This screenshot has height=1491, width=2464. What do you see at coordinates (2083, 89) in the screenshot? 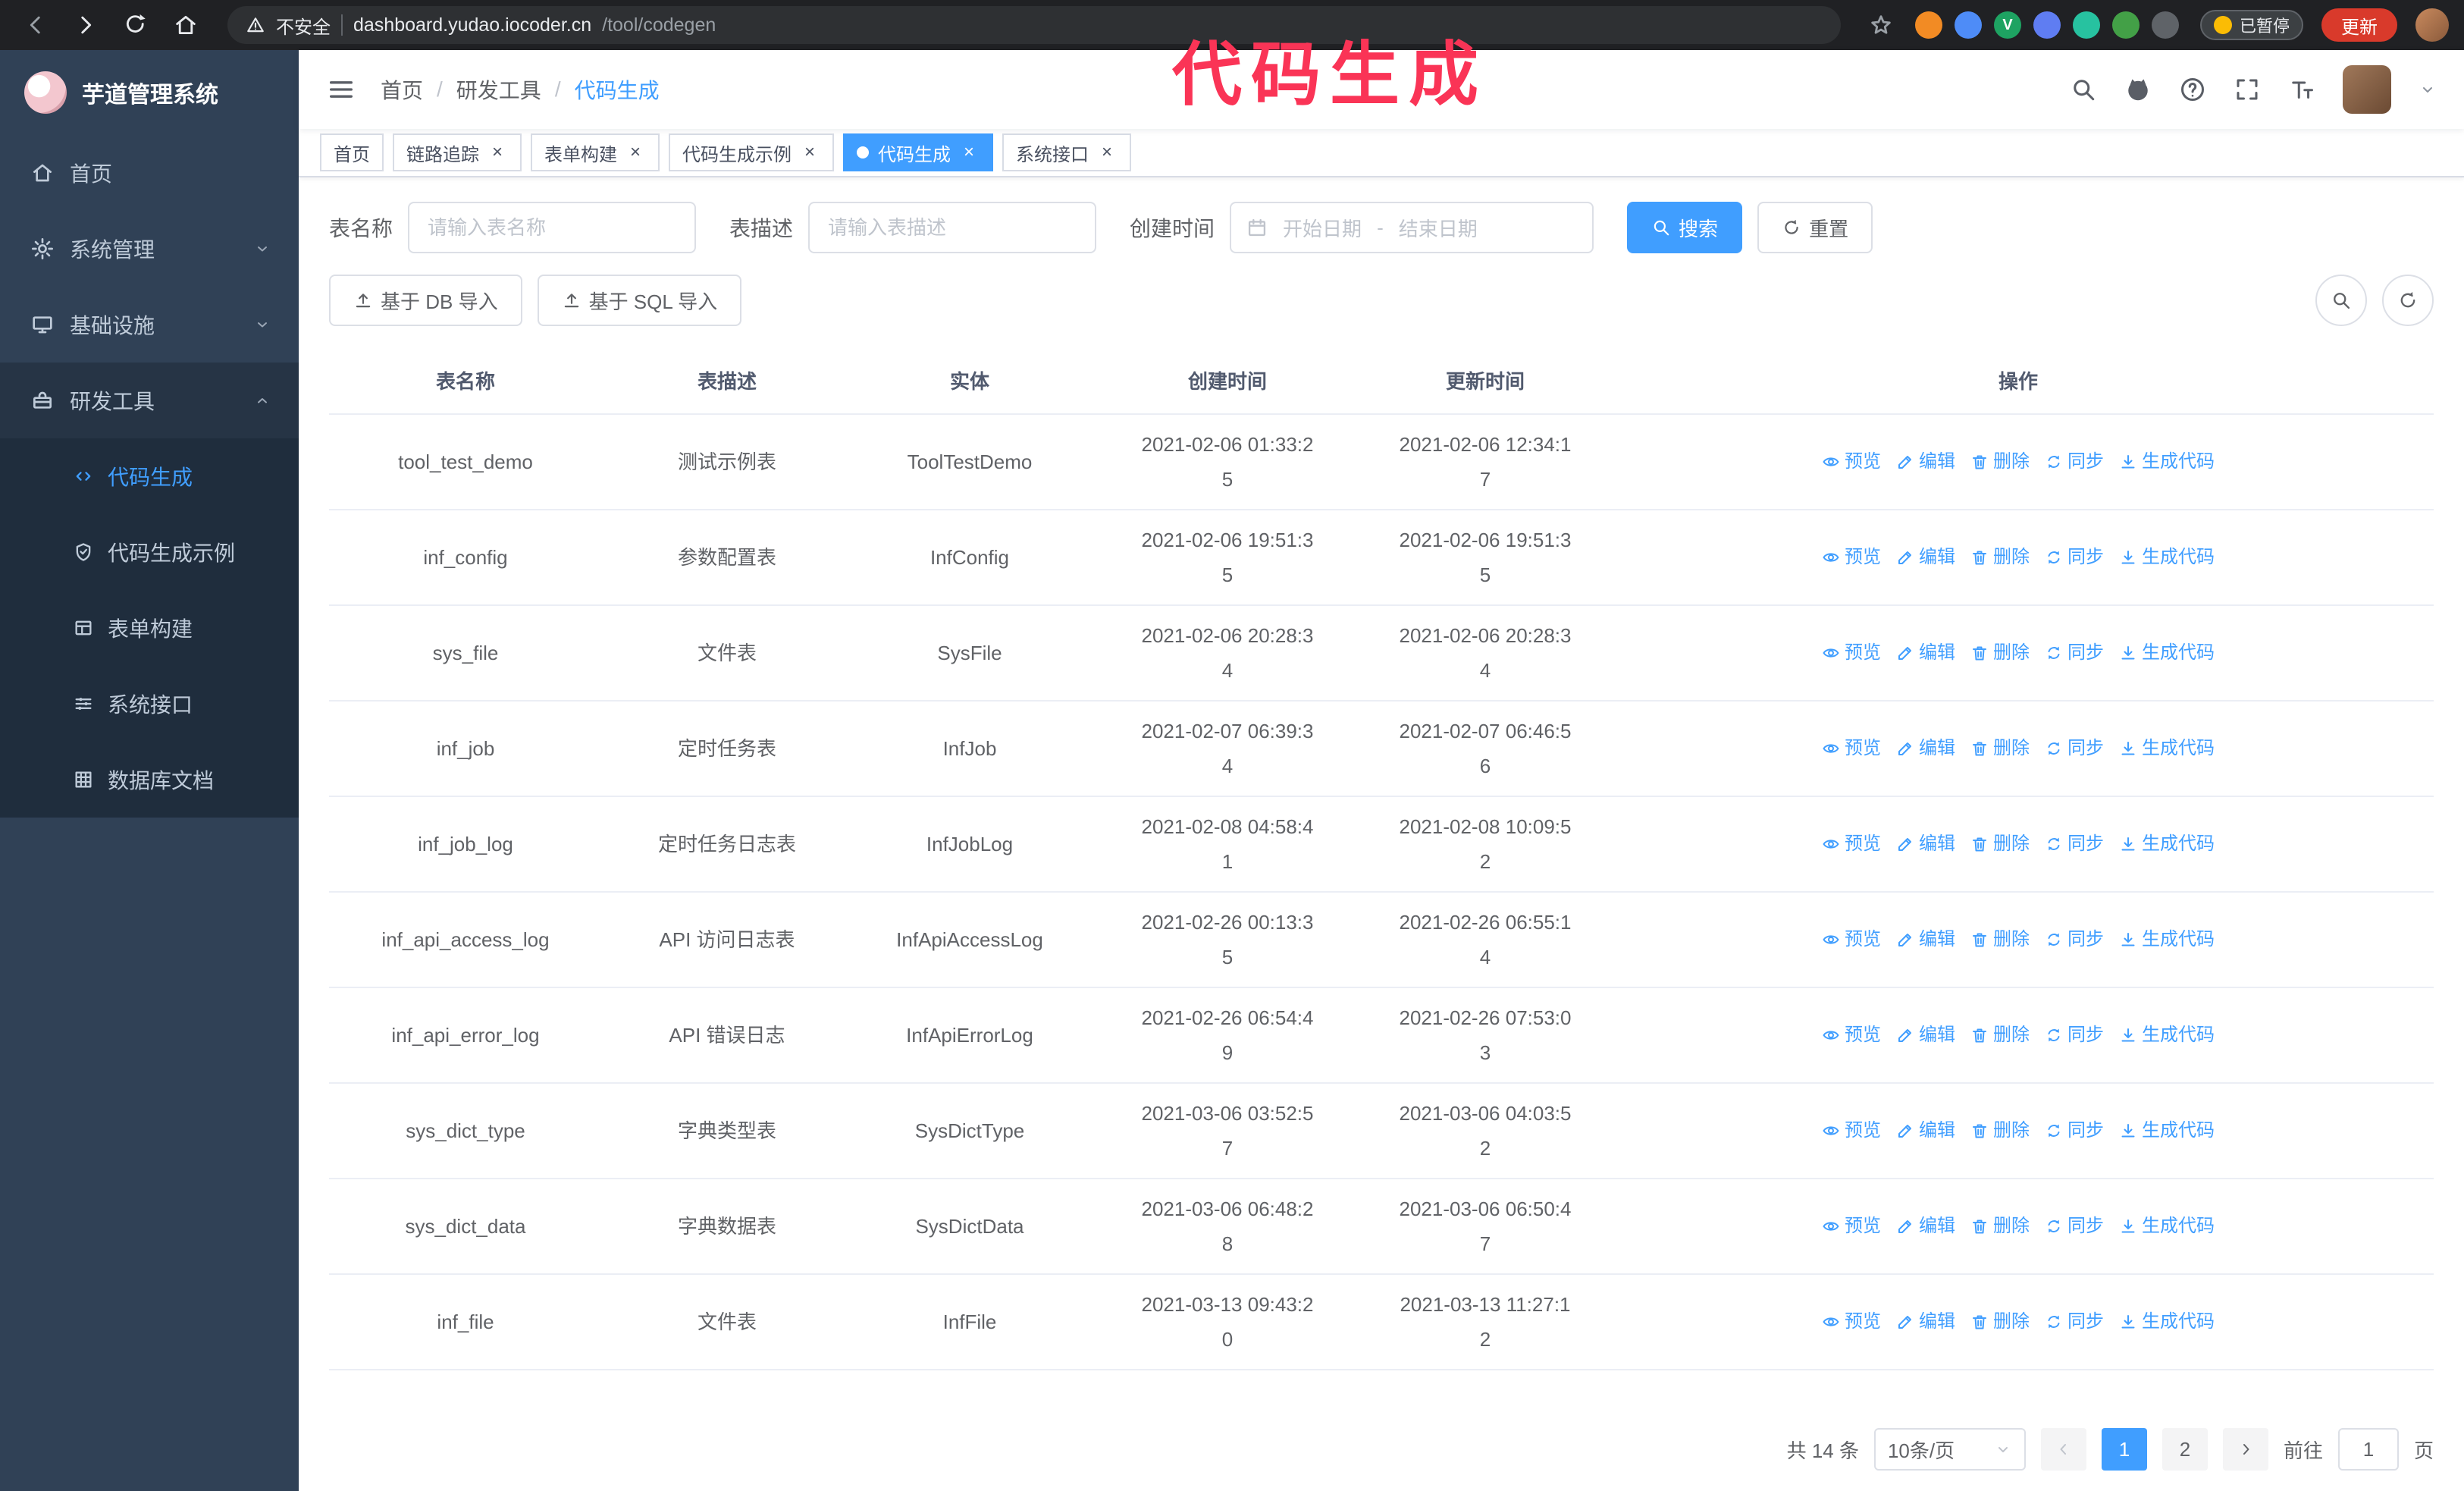
I see `header-search-icon` at bounding box center [2083, 89].